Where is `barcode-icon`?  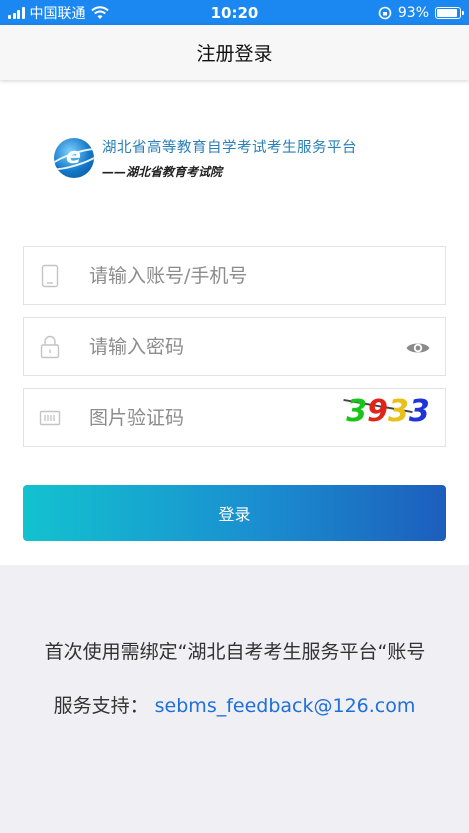
barcode-icon is located at coordinates (50, 418).